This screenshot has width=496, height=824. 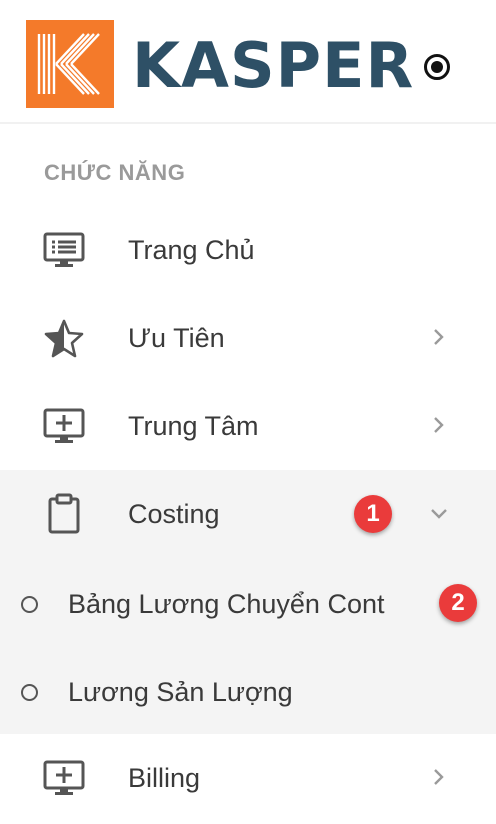 I want to click on monitor-list-icon, so click(x=64, y=249).